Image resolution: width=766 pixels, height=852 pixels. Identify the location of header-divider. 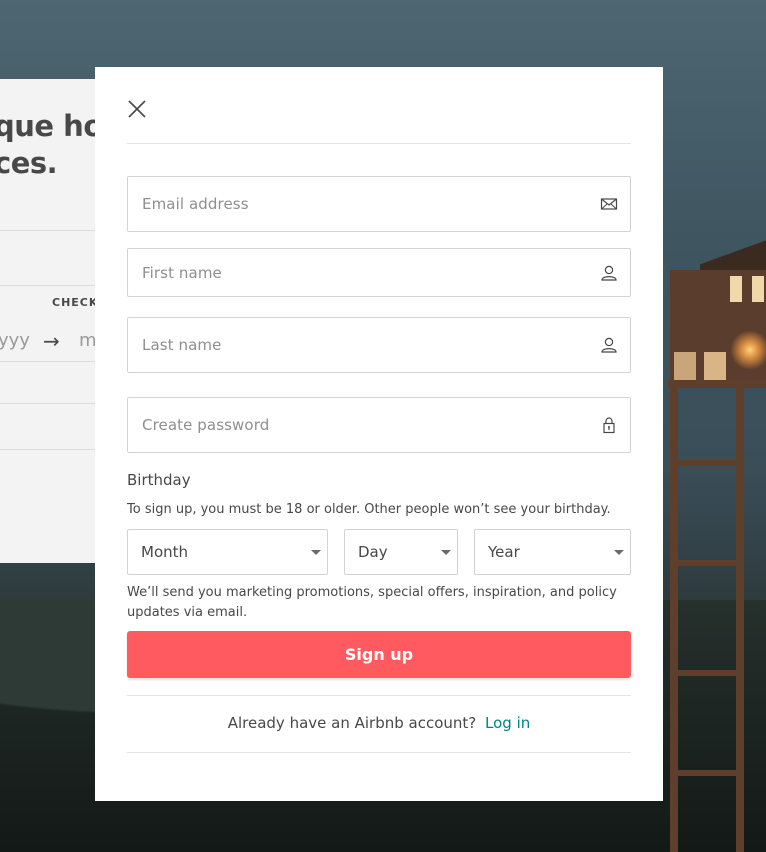
(379, 143).